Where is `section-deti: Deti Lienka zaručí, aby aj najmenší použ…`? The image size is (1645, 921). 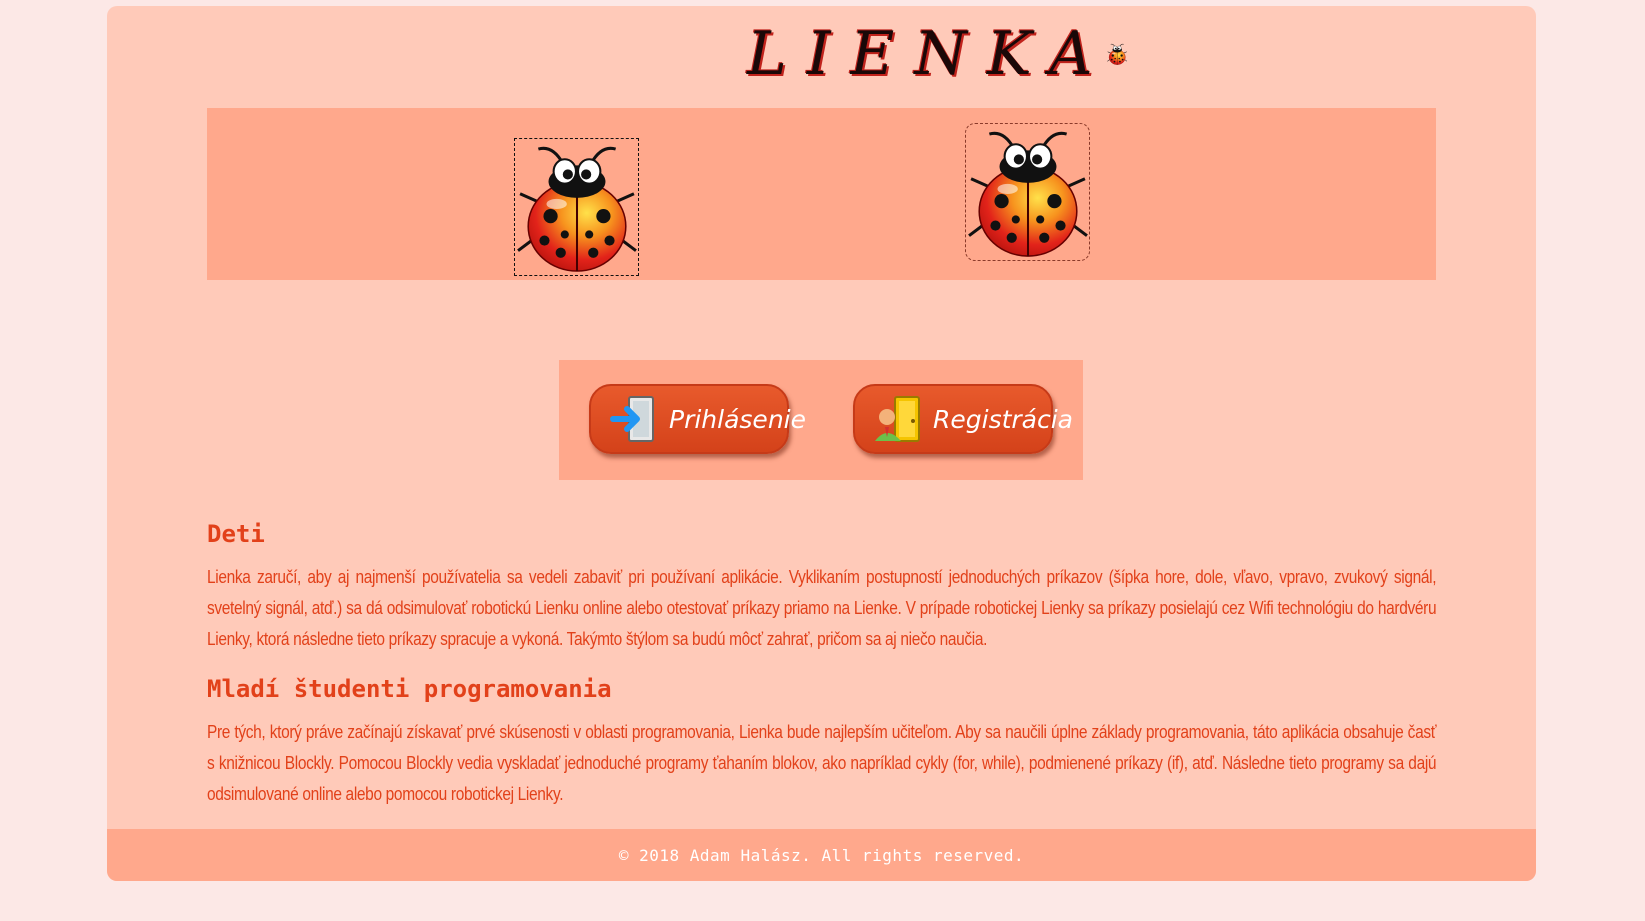
section-deti: Deti Lienka zaručí, aby aj najmenší použ… is located at coordinates (822, 587).